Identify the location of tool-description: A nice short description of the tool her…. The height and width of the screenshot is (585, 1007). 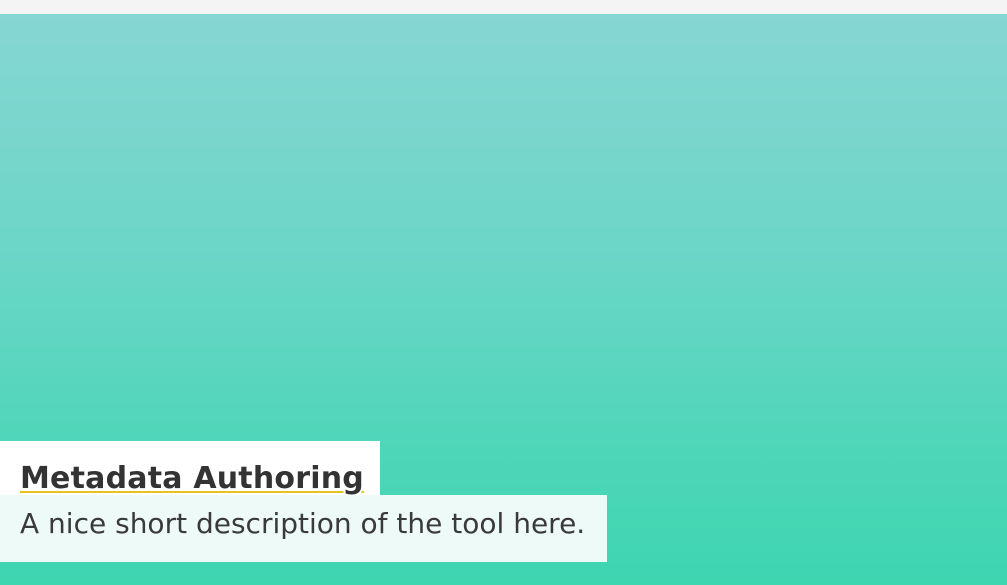
(303, 523).